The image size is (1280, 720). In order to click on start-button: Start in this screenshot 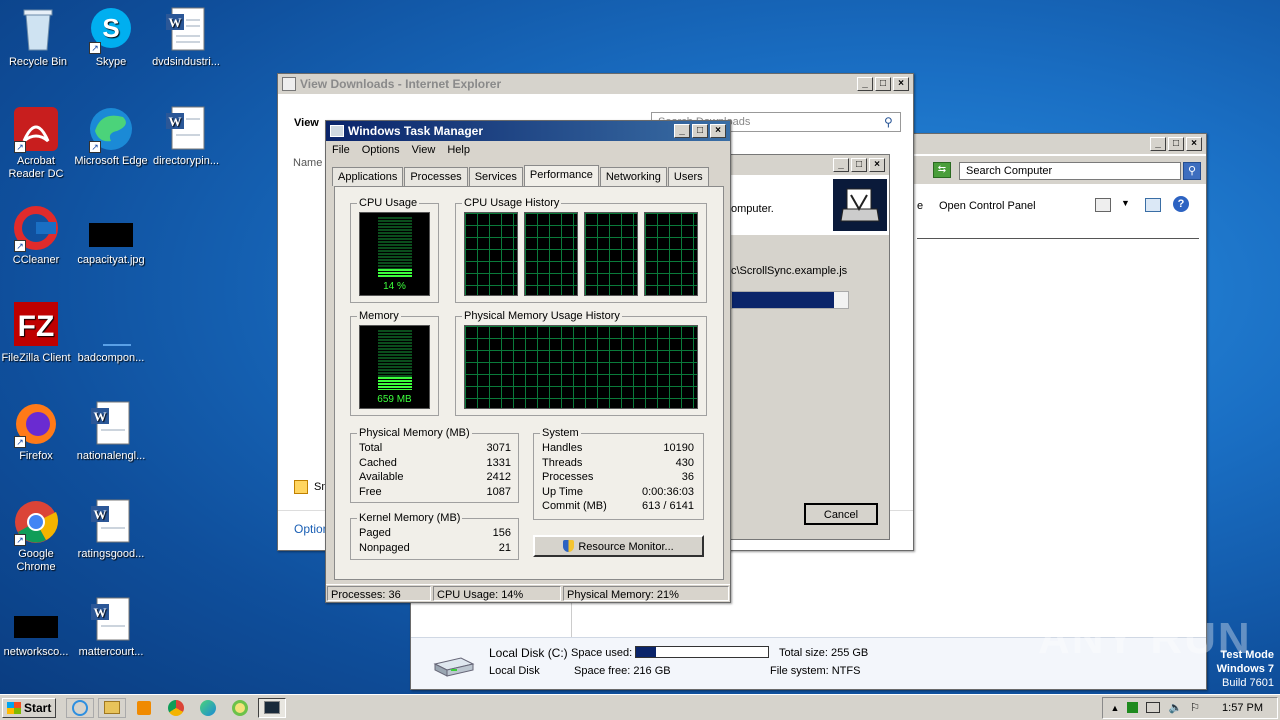, I will do `click(29, 707)`.